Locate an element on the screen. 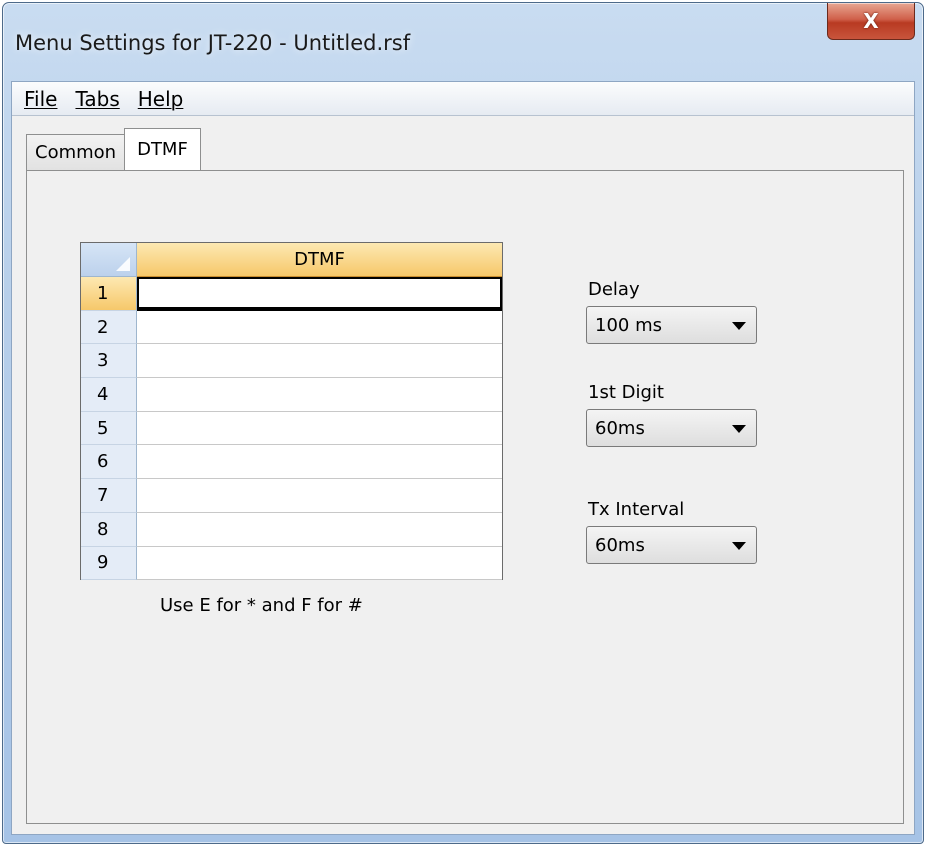 The height and width of the screenshot is (846, 927). table-row: 8 is located at coordinates (291, 529).